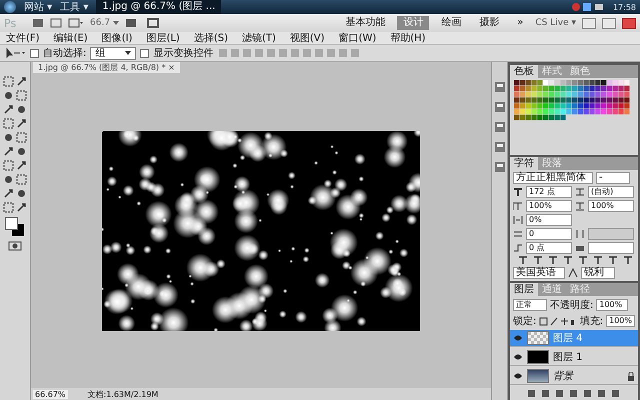 The image size is (640, 400). What do you see at coordinates (106, 67) in the screenshot?
I see `document-tab: 1.jpg @ 66.7% (图层 4, RGB/8) * ×` at bounding box center [106, 67].